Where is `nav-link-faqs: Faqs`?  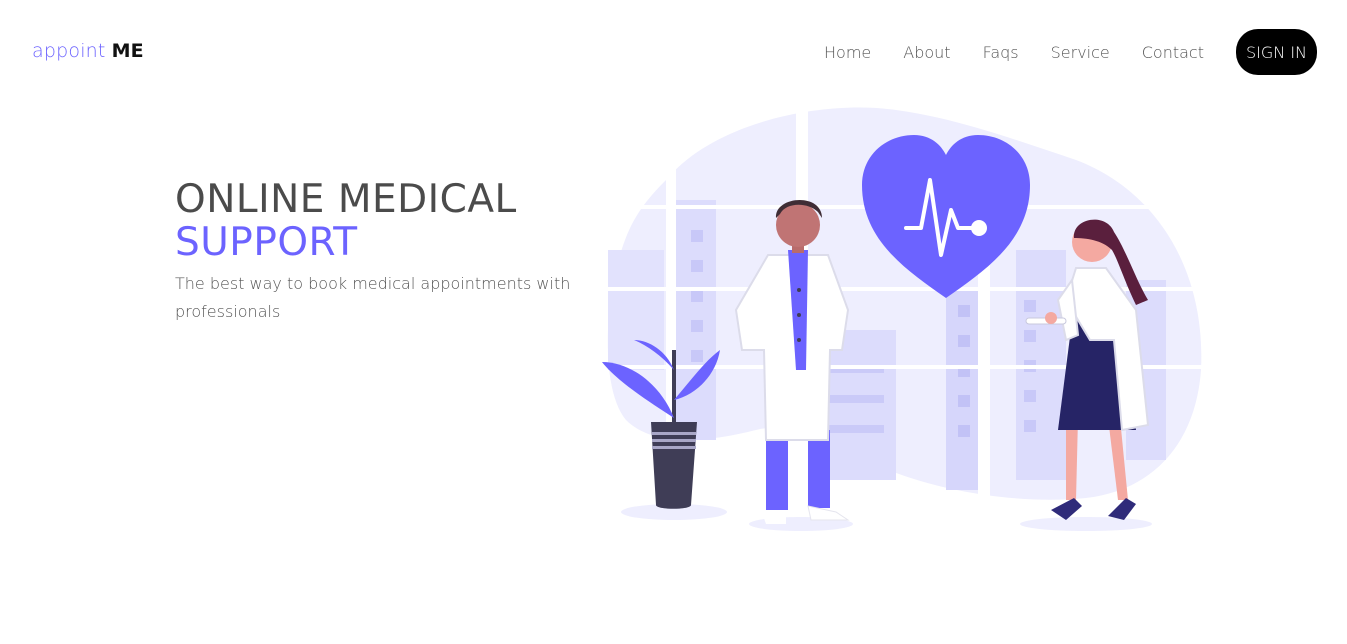 nav-link-faqs: Faqs is located at coordinates (1001, 52).